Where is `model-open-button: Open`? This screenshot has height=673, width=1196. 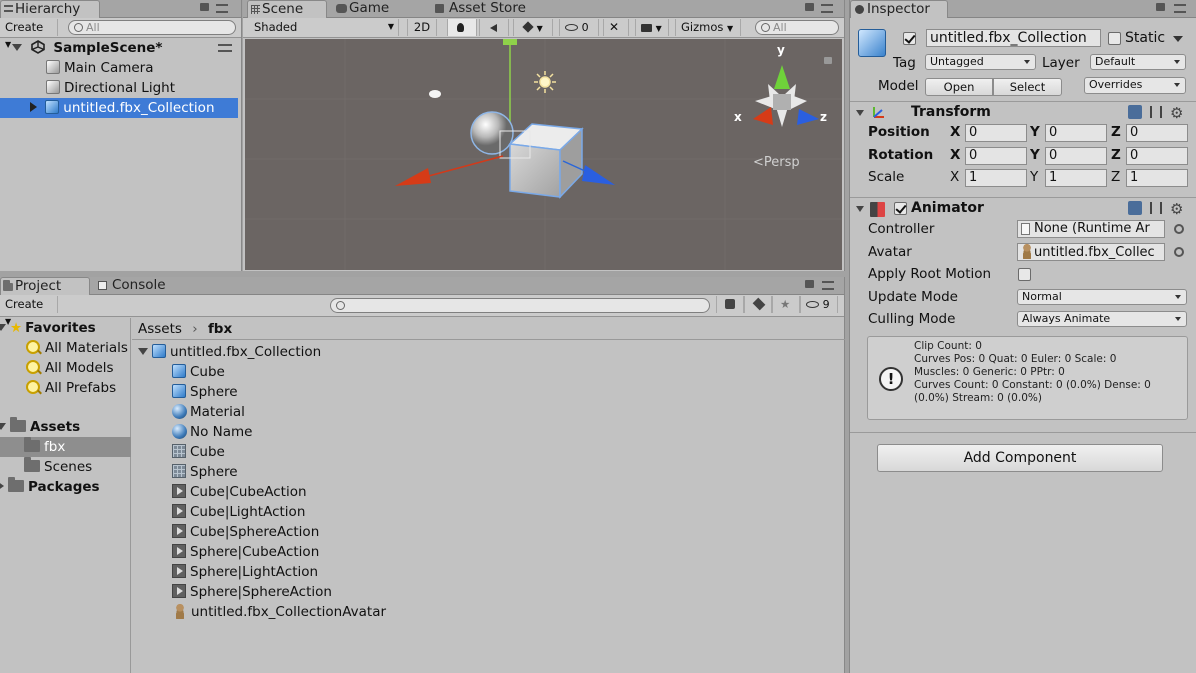 model-open-button: Open is located at coordinates (959, 87).